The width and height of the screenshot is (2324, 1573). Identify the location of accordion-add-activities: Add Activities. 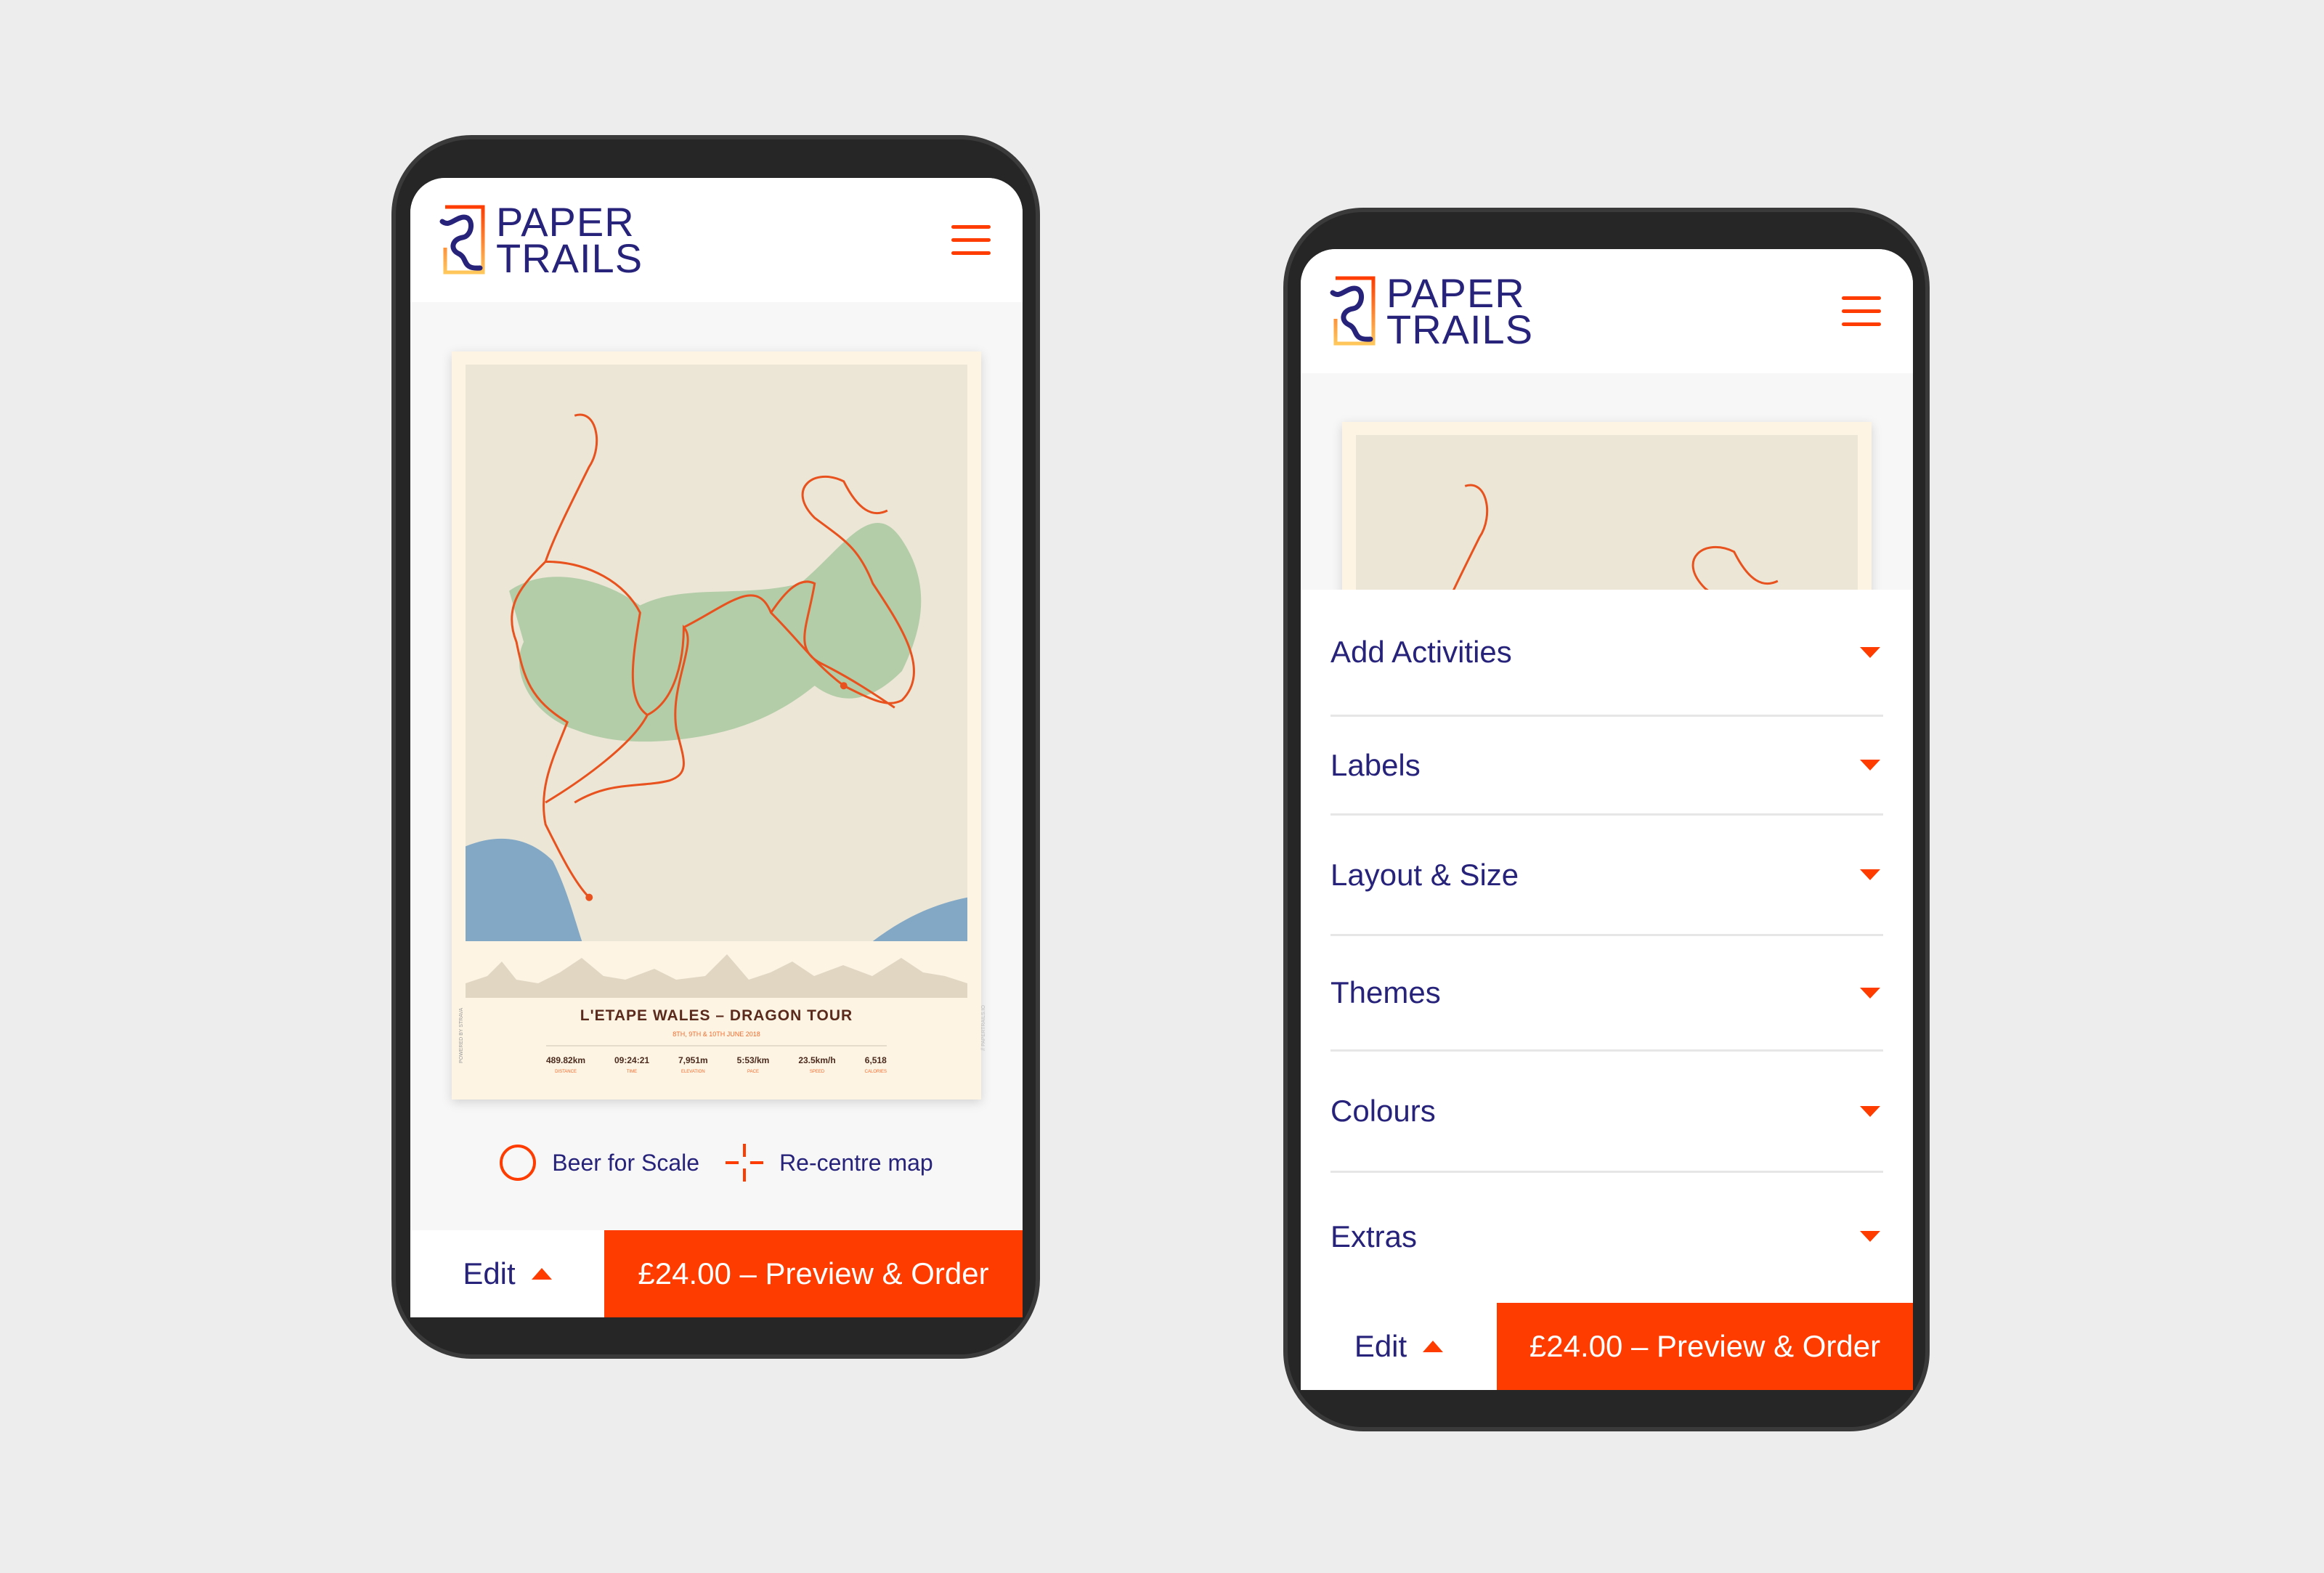
(1606, 653).